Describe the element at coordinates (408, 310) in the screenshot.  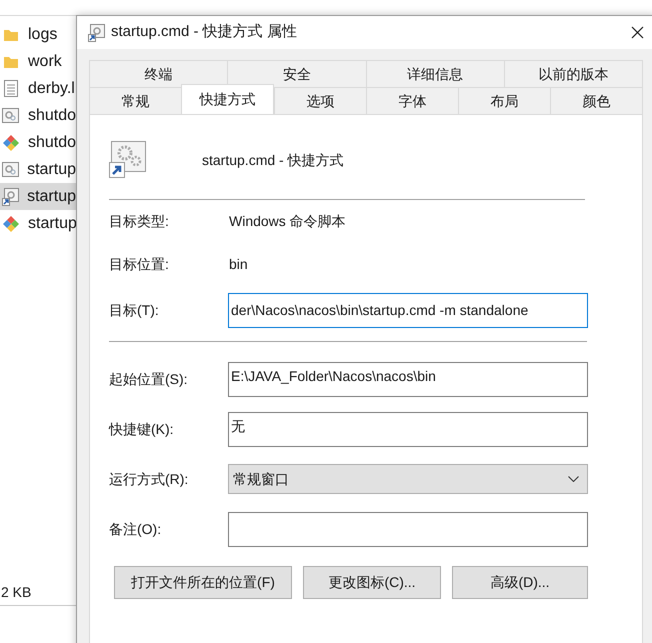
I see `target-input: der\Nacos\nacos\bin\startup.cmd -m standalone` at that location.